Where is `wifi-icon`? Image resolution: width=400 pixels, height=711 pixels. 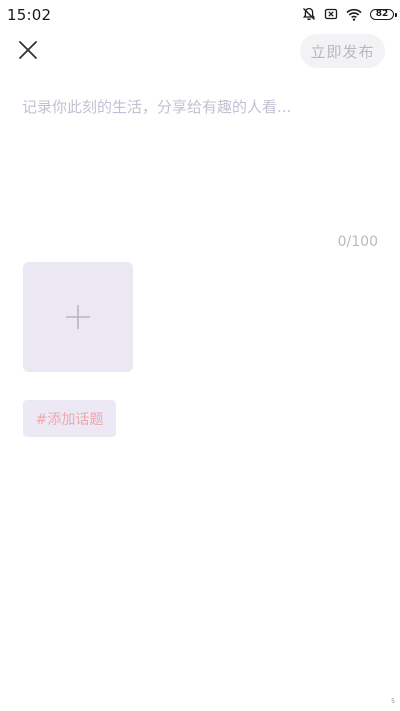 wifi-icon is located at coordinates (354, 14).